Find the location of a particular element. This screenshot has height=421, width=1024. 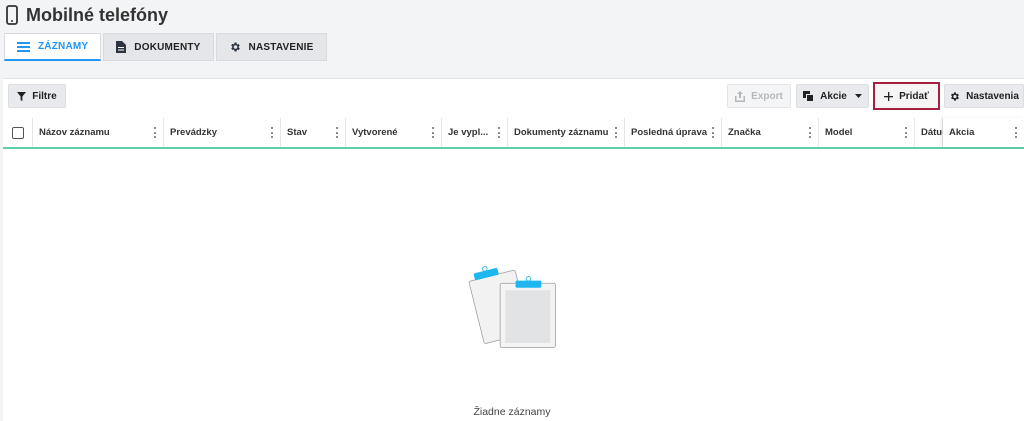

column-header-last-modified: Posledná úprava is located at coordinates (673, 132).